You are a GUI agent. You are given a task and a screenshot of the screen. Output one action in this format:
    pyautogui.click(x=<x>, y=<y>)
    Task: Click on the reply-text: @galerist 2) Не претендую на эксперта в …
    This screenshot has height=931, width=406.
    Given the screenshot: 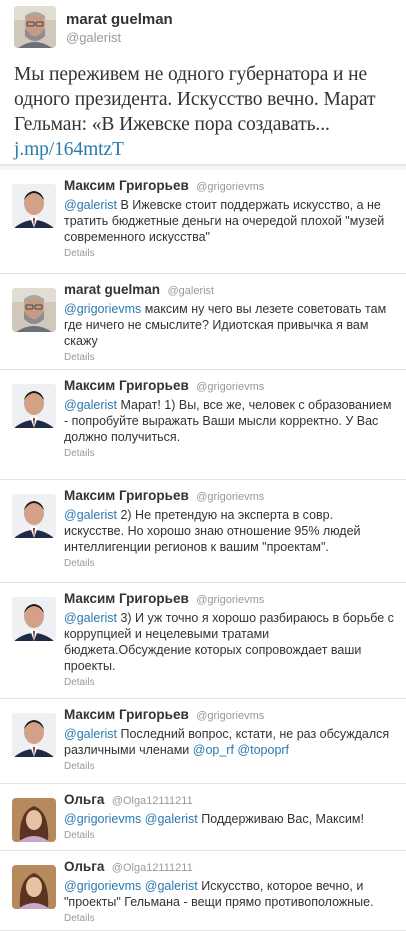 What is the action you would take?
    pyautogui.click(x=230, y=531)
    